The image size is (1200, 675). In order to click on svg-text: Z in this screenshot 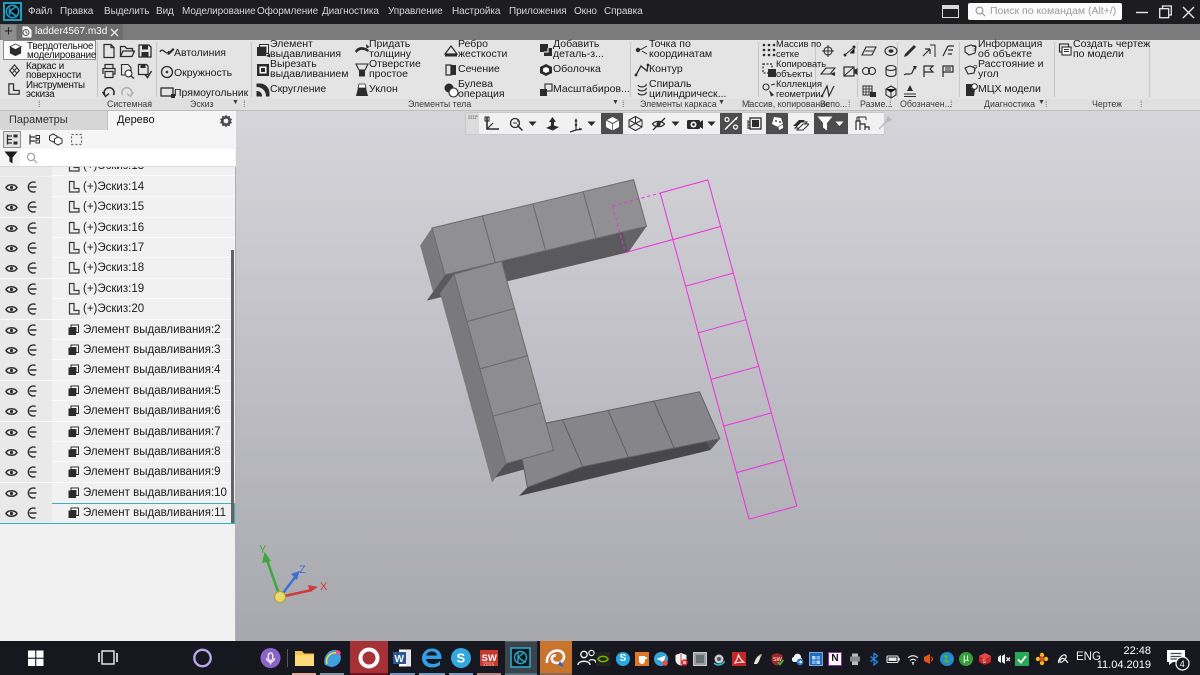, I will do `click(302, 570)`.